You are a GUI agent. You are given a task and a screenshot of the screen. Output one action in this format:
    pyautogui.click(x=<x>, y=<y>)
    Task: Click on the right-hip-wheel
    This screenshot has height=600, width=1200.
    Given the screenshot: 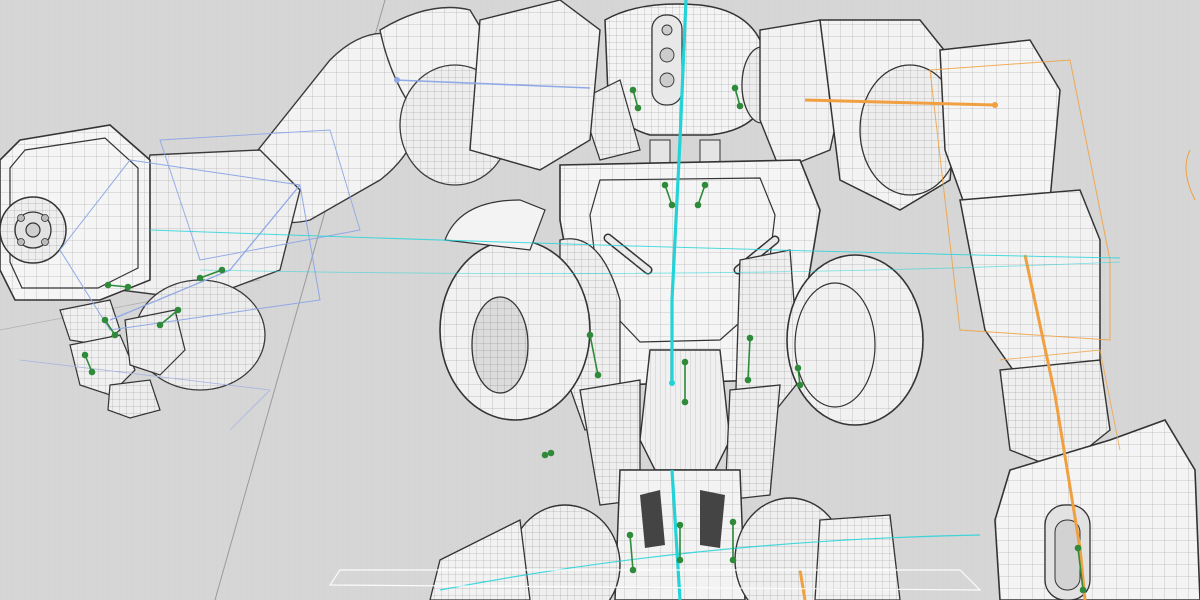 What is the action you would take?
    pyautogui.click(x=855, y=340)
    